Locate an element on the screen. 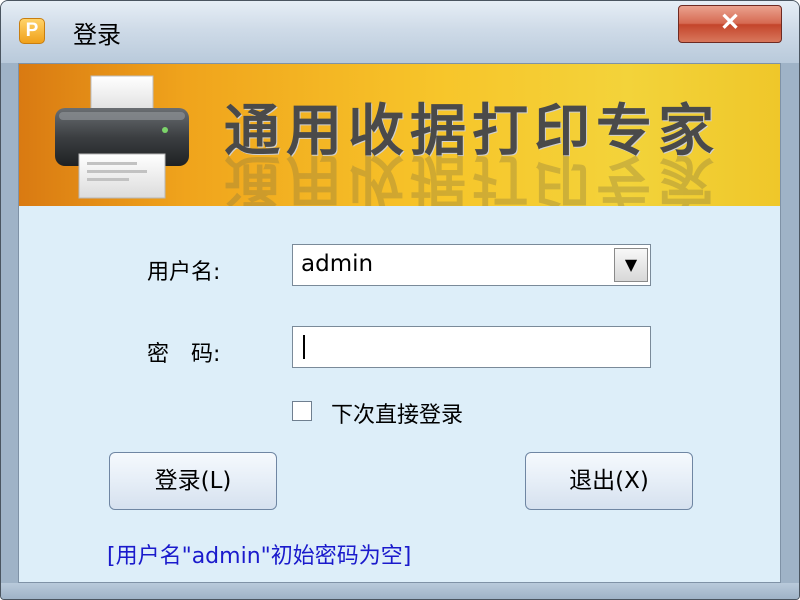 The height and width of the screenshot is (600, 800). password-label: 密 码: is located at coordinates (184, 354).